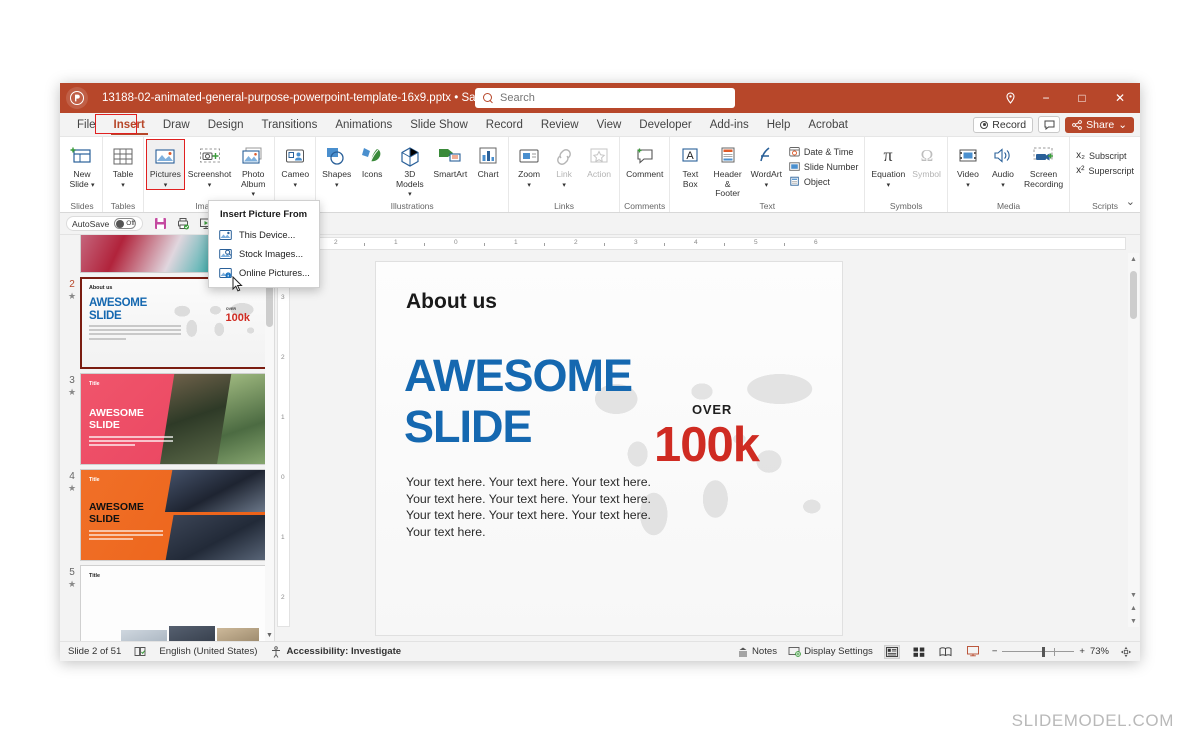 The width and height of the screenshot is (1200, 743). Describe the element at coordinates (1133, 621) in the screenshot. I see `next-slide-icon: ▼` at that location.